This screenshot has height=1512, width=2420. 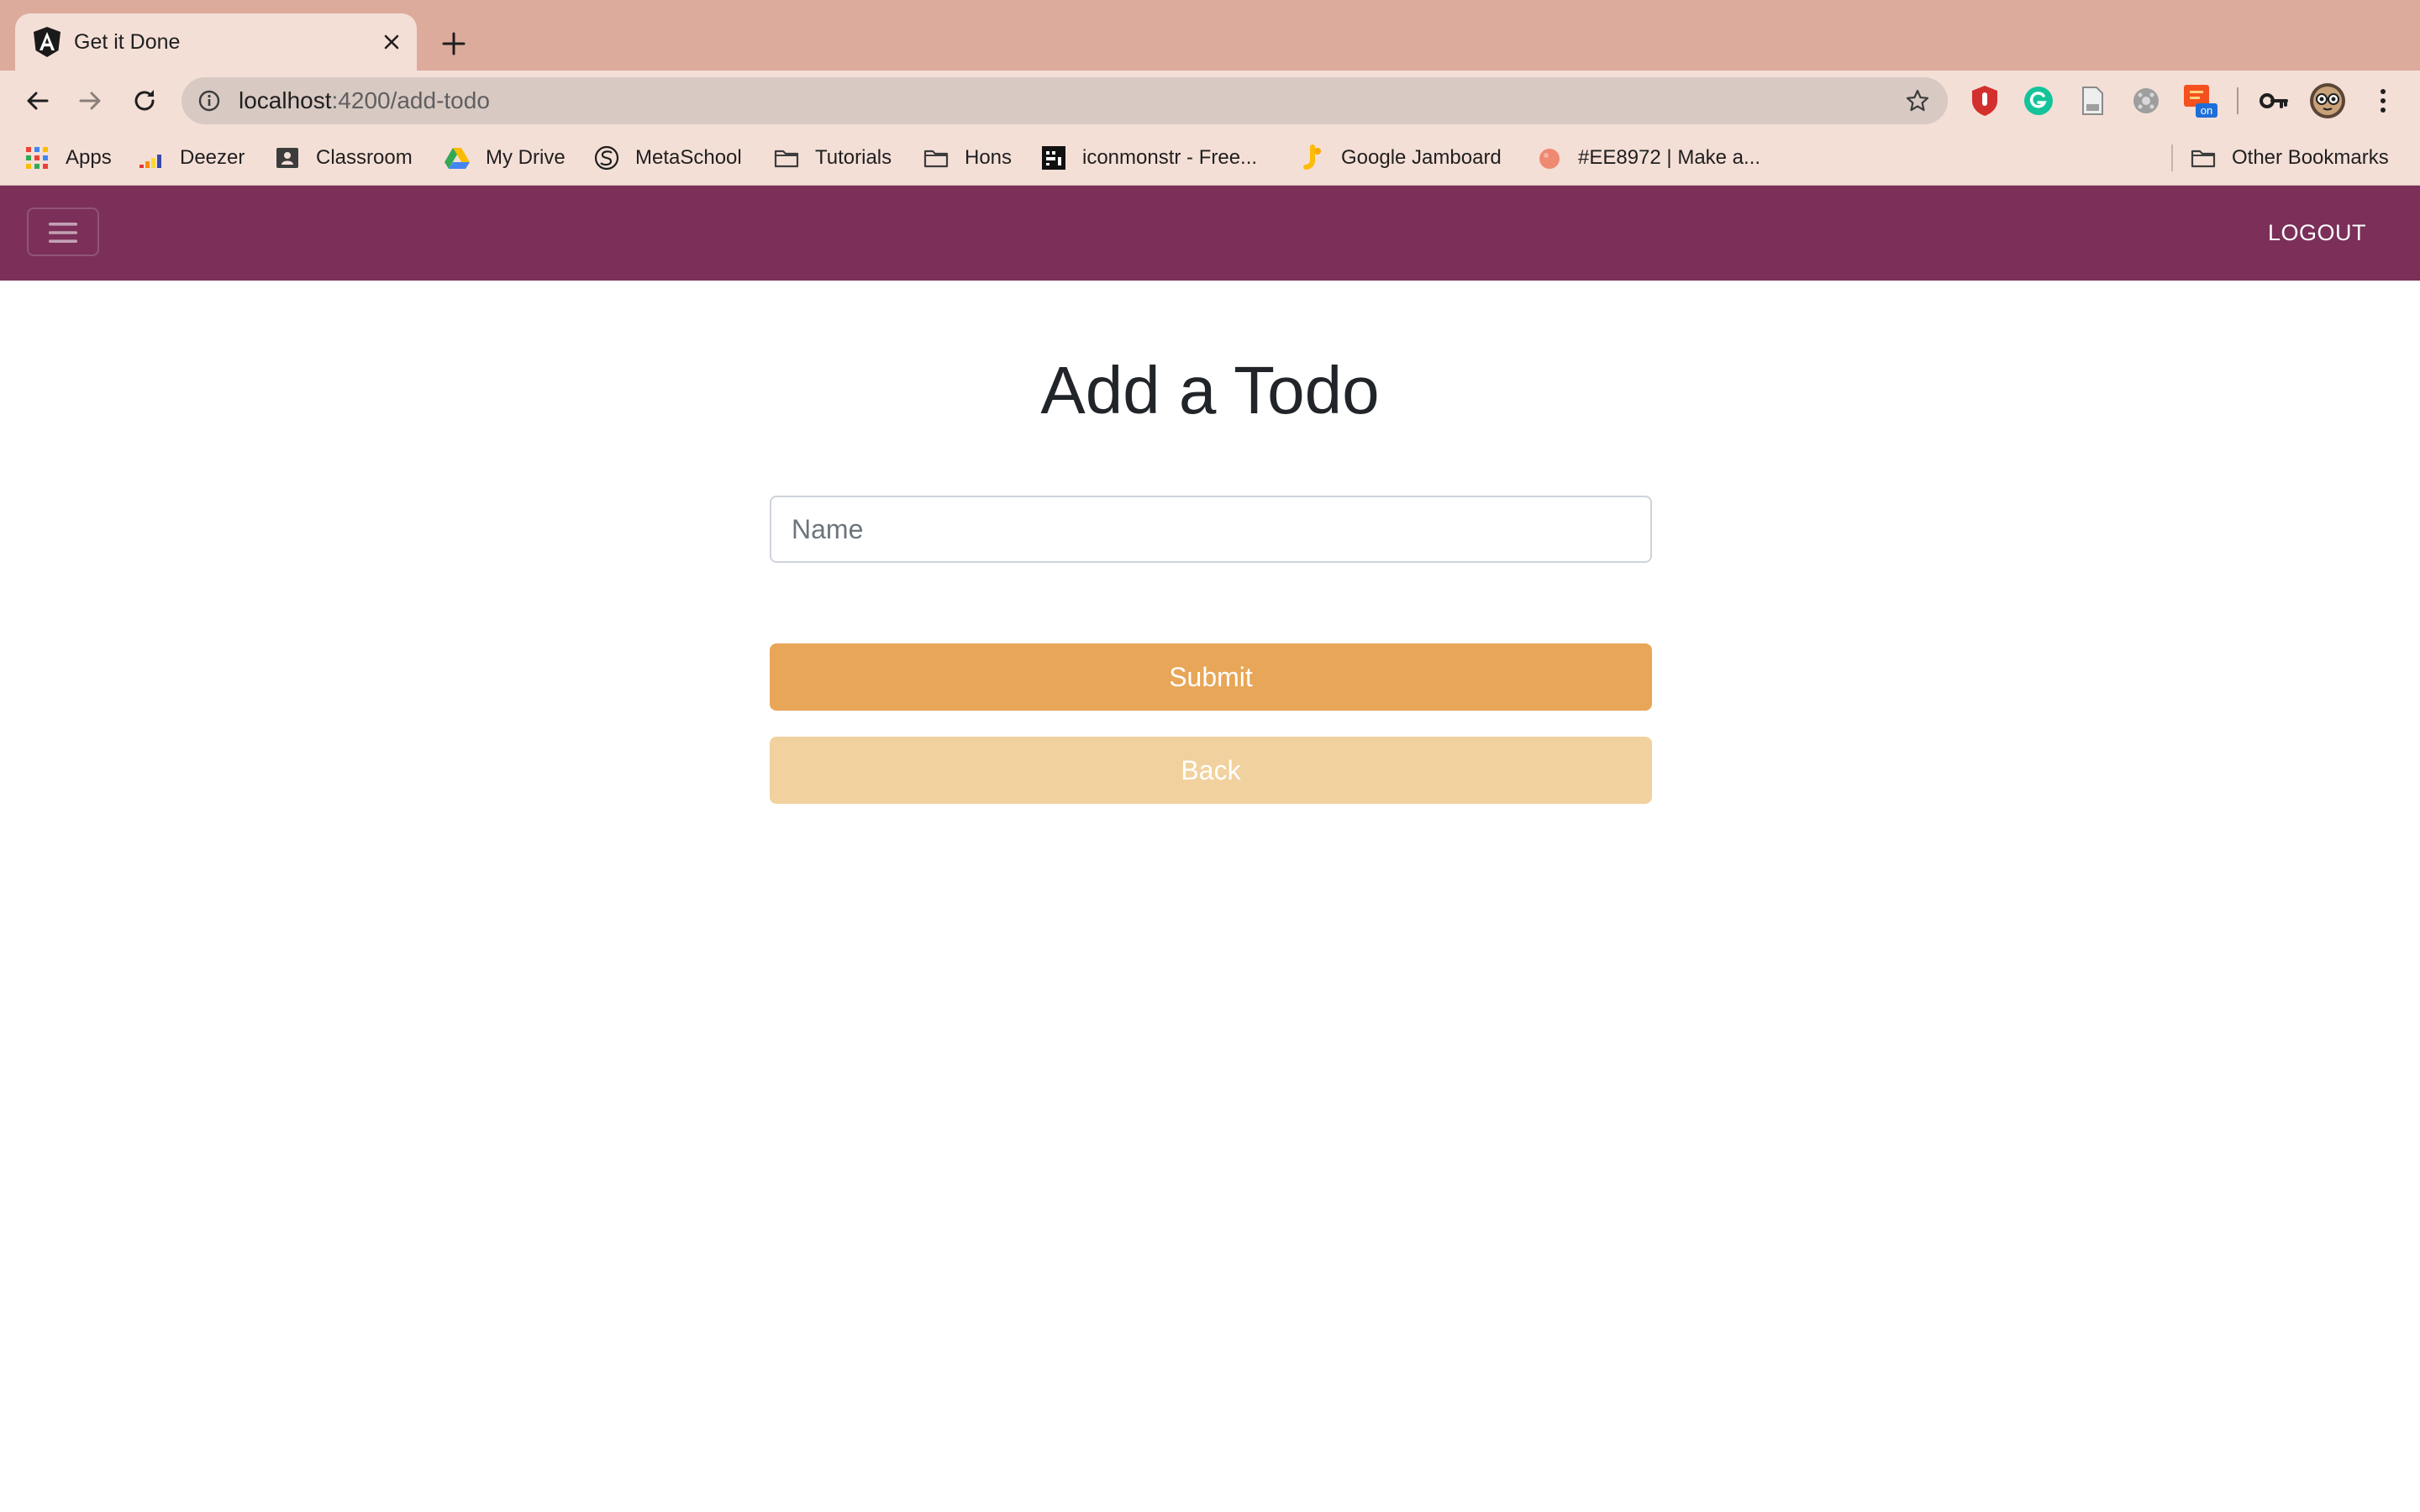 What do you see at coordinates (63, 231) in the screenshot?
I see `navbar-toggle-button` at bounding box center [63, 231].